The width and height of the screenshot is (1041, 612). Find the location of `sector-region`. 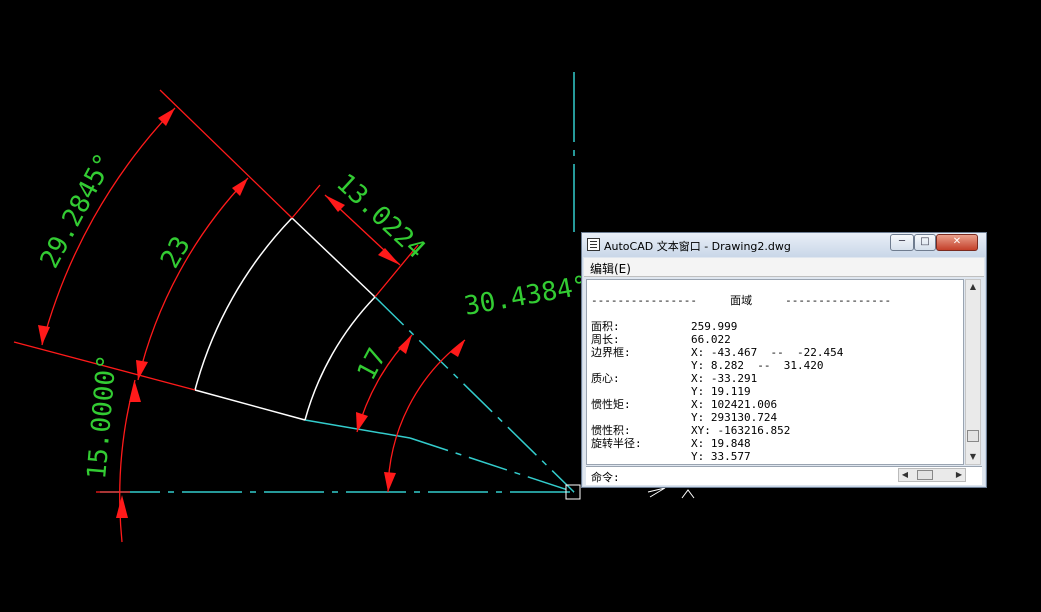

sector-region is located at coordinates (285, 319).